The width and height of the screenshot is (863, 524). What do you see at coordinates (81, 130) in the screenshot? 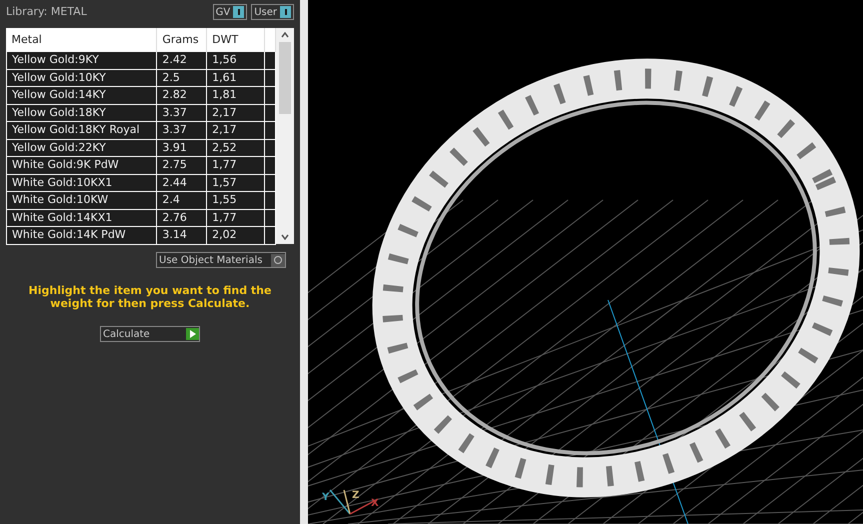
I see `table-cell: Yellow Gold:18KY Royal` at bounding box center [81, 130].